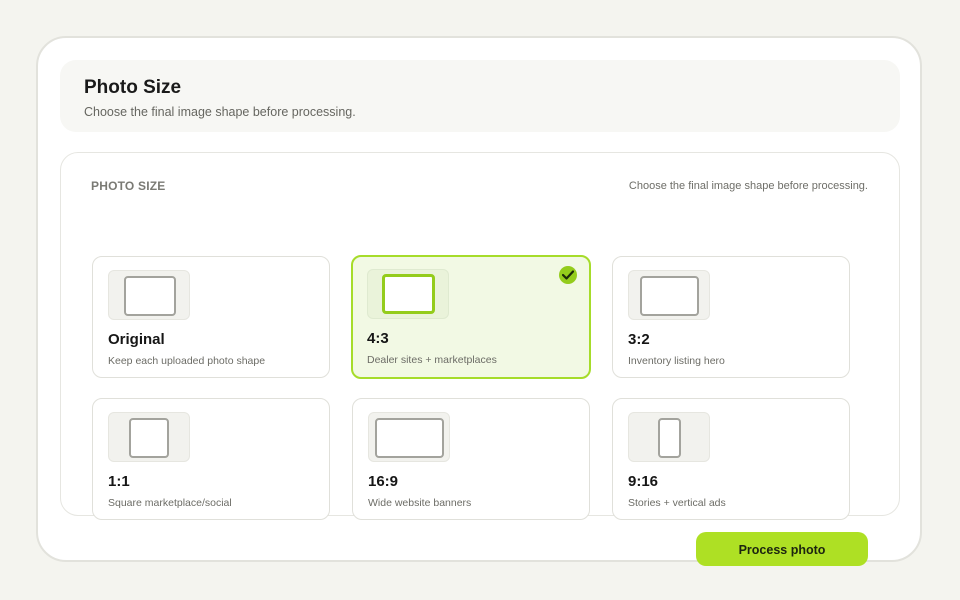  What do you see at coordinates (420, 503) in the screenshot?
I see `option-description: Wide website banners` at bounding box center [420, 503].